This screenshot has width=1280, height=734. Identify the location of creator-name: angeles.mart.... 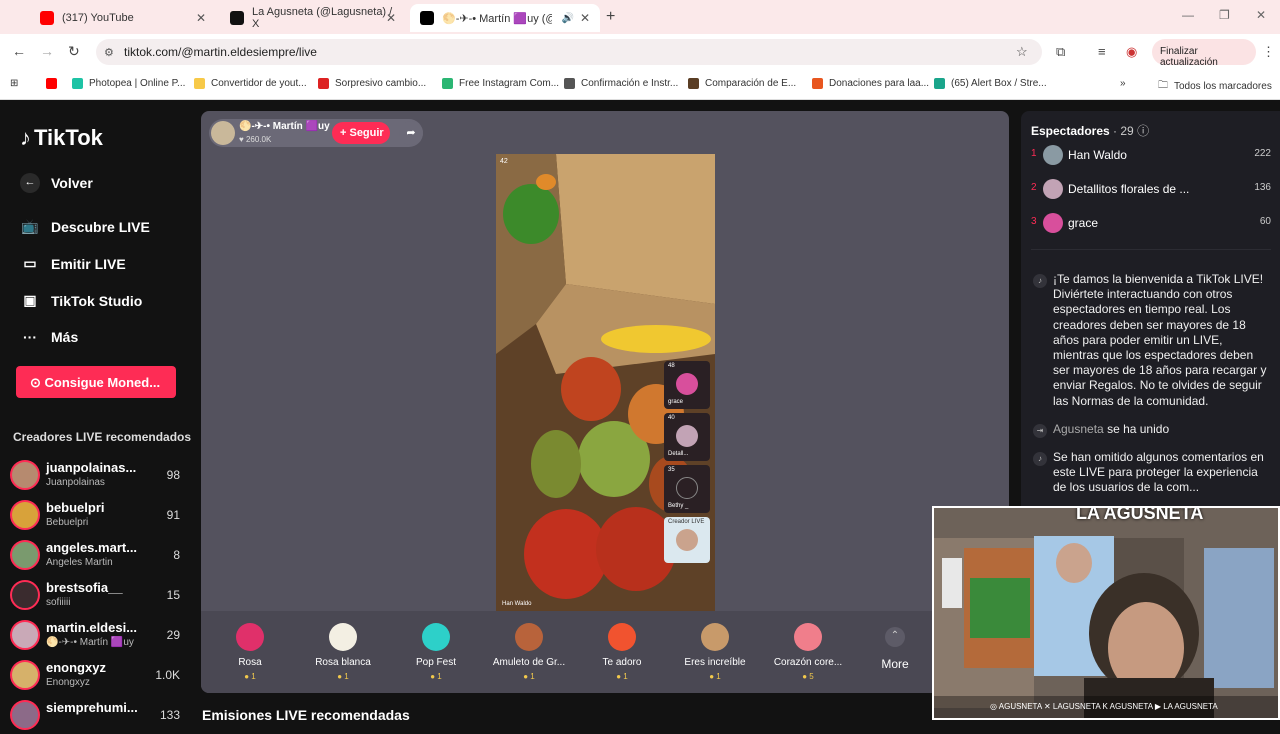
(92, 547).